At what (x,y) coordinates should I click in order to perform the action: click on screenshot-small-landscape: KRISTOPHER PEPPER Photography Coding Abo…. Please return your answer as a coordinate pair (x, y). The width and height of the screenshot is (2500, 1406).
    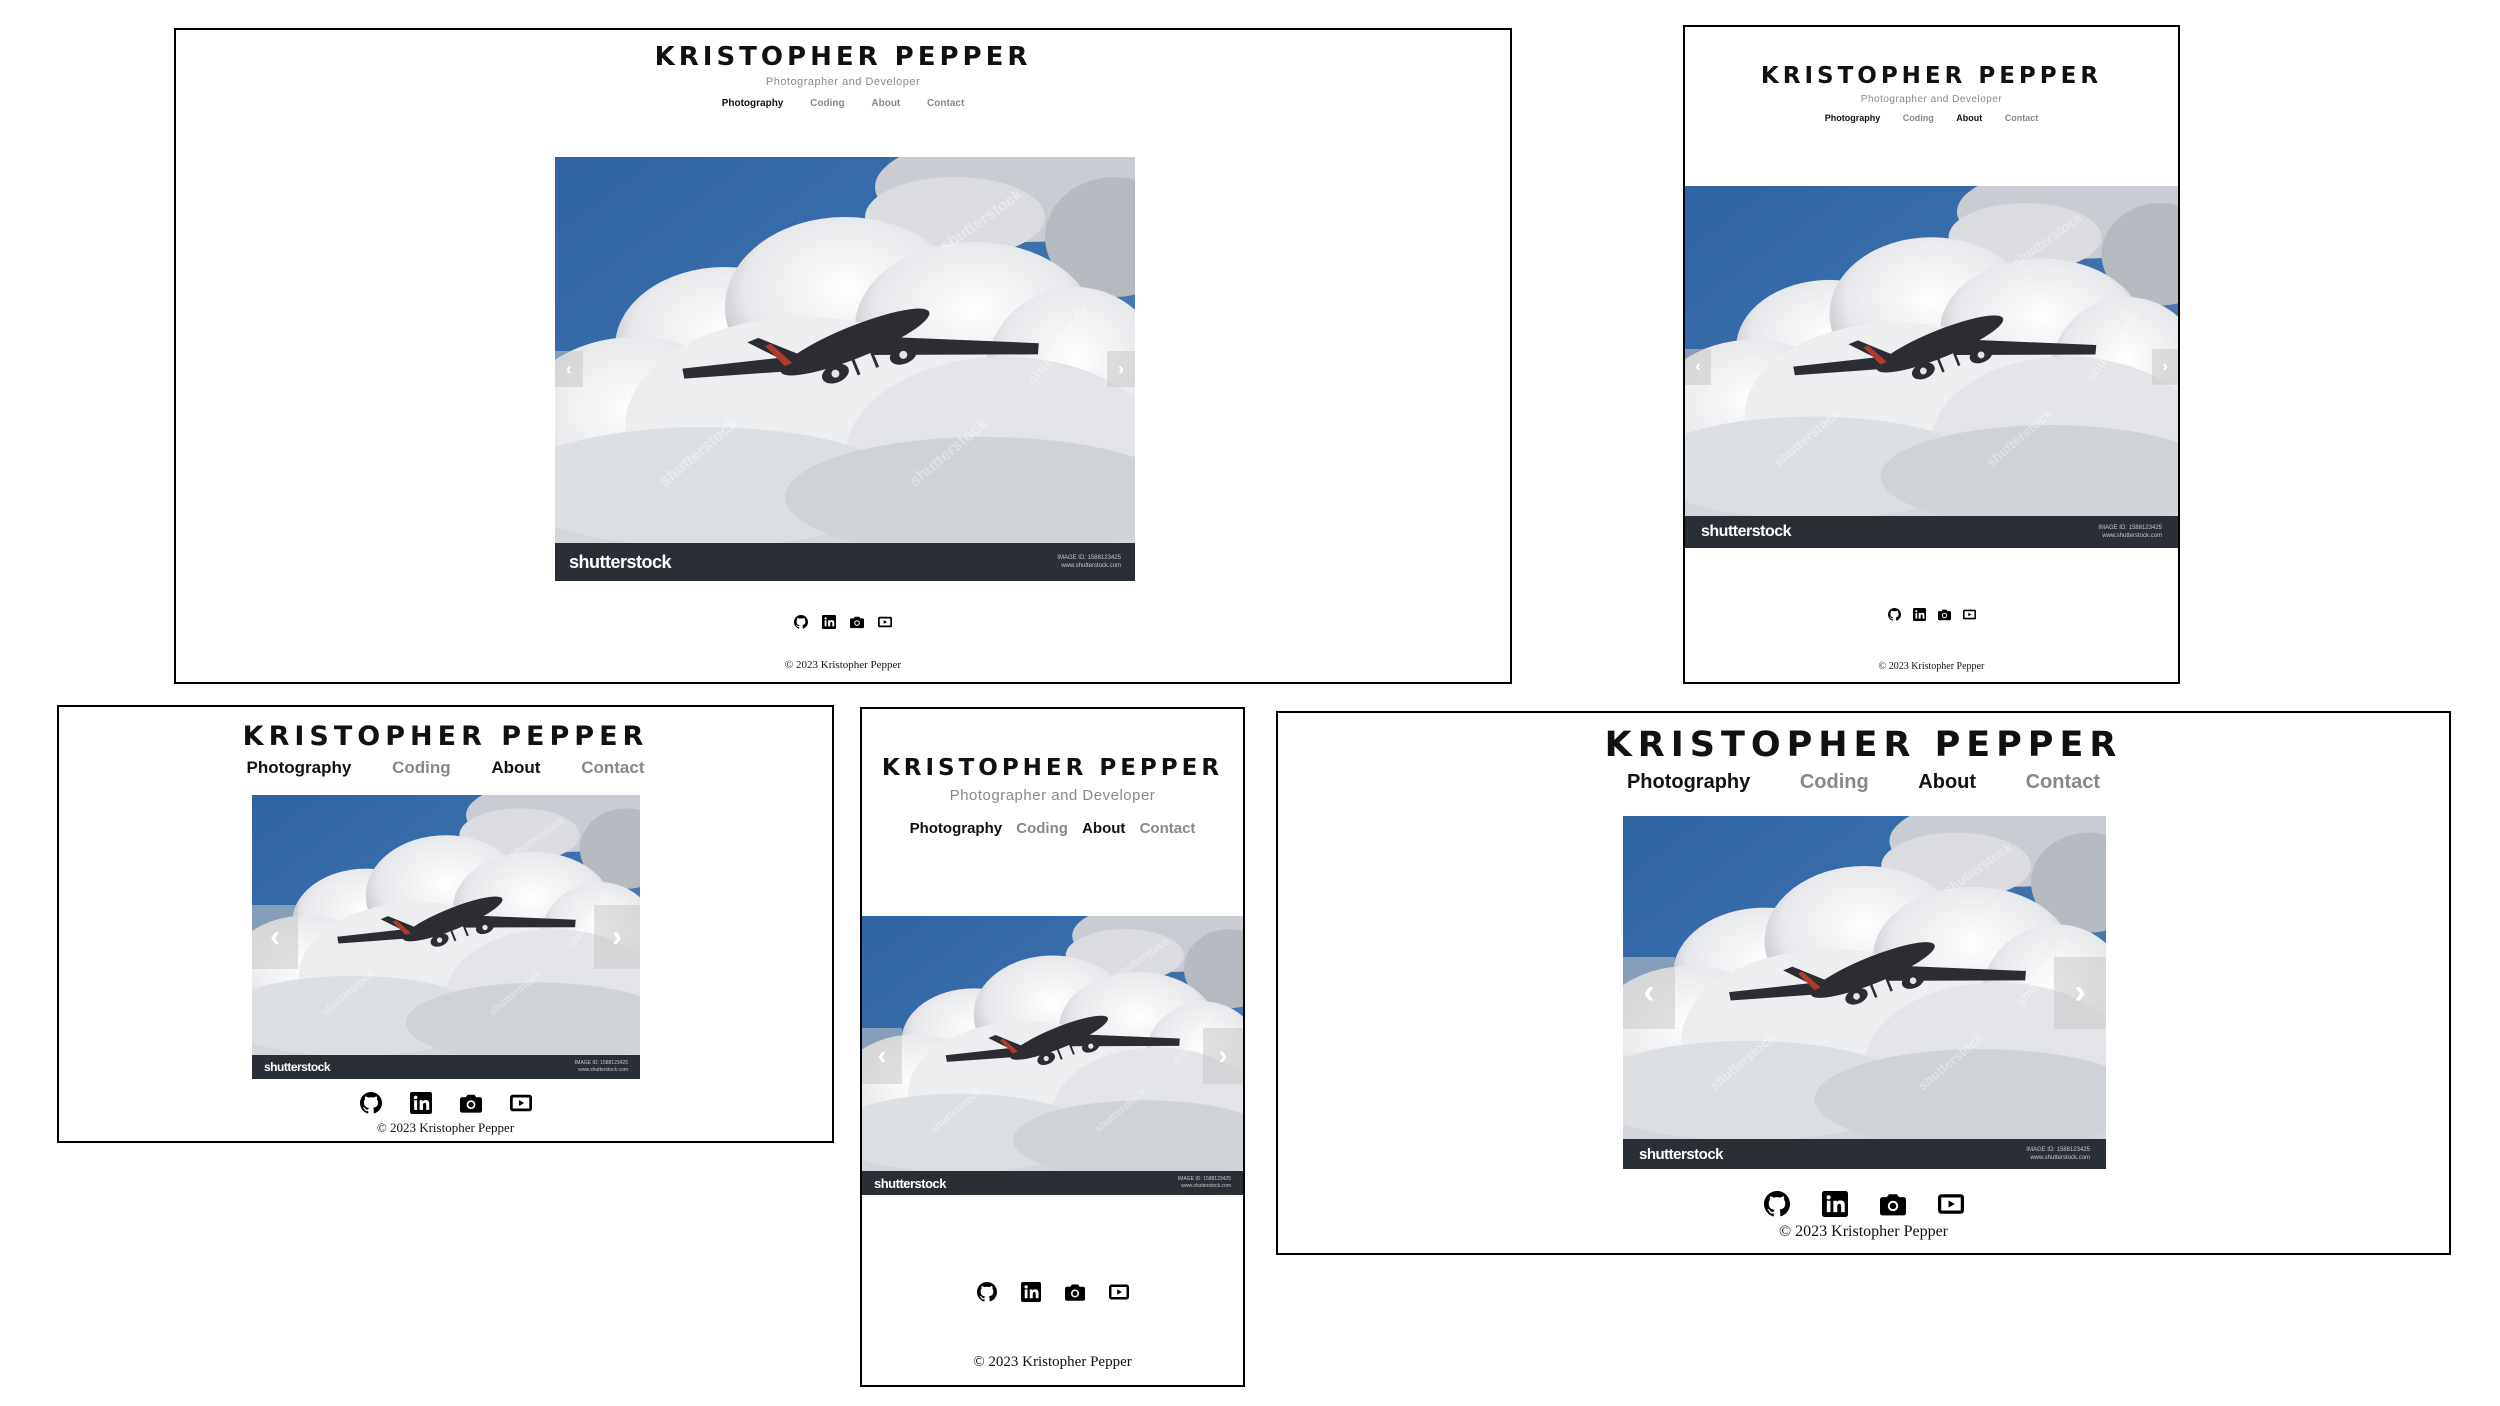
    Looking at the image, I should click on (445, 924).